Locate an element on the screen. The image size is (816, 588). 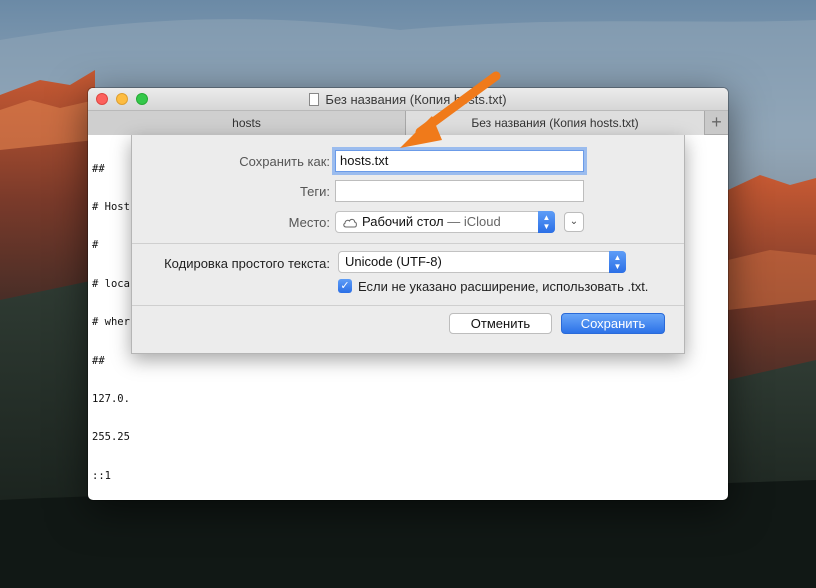
cancel-button: Отменить is located at coordinates (500, 323).